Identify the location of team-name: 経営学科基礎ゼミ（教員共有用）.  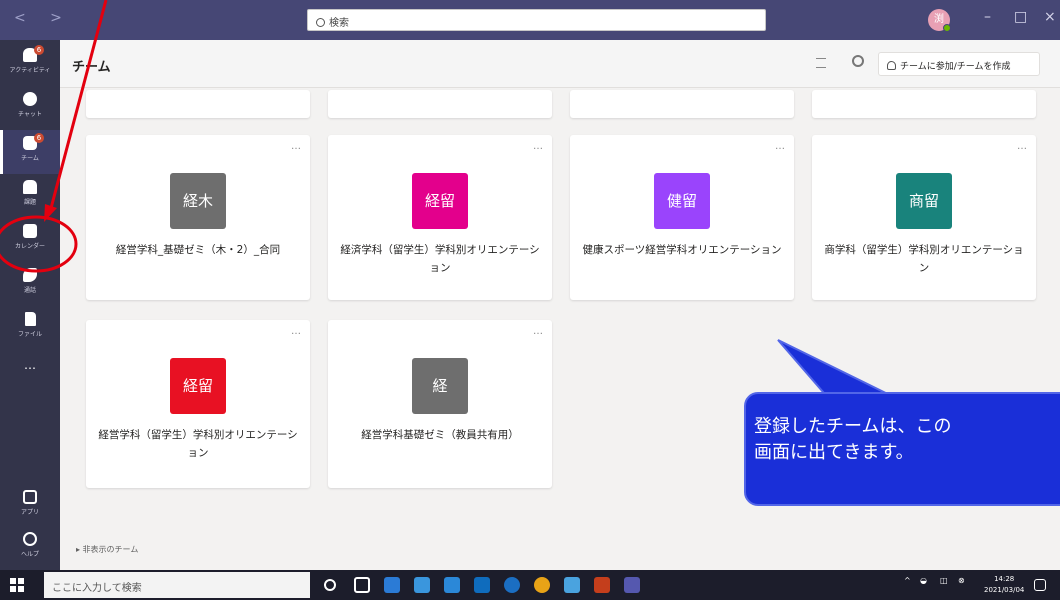
(440, 435).